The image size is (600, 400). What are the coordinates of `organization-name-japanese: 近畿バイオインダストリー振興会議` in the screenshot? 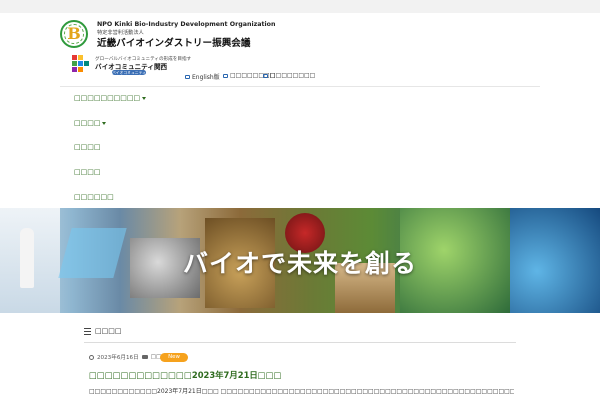 It's located at (174, 42).